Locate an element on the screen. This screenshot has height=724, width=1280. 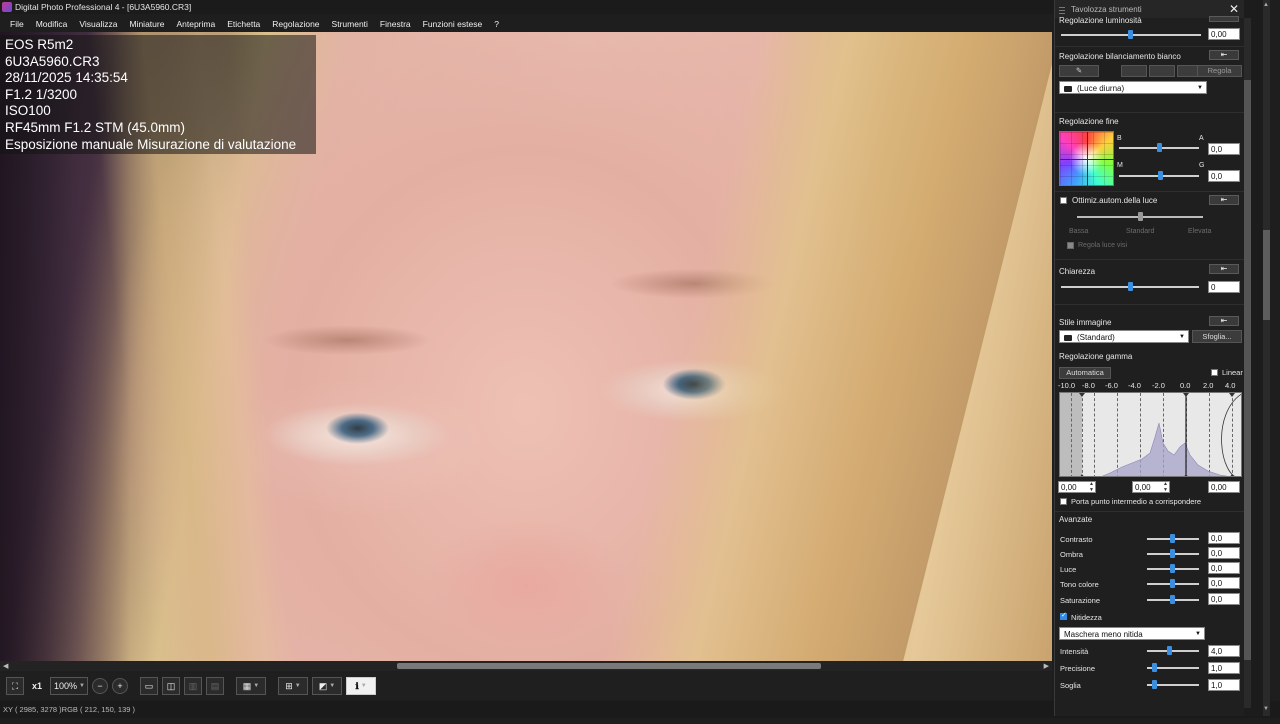
fine-a-label: A is located at coordinates (1201, 138).